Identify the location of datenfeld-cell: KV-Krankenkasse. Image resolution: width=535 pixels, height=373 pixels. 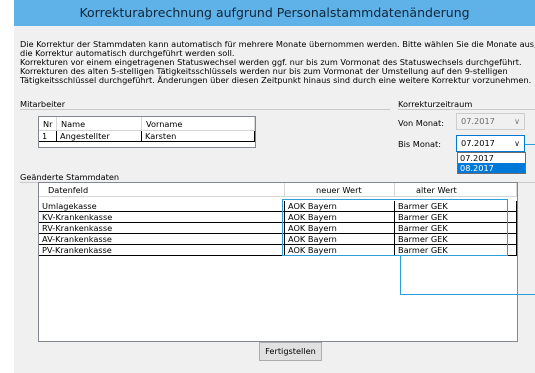
(162, 217).